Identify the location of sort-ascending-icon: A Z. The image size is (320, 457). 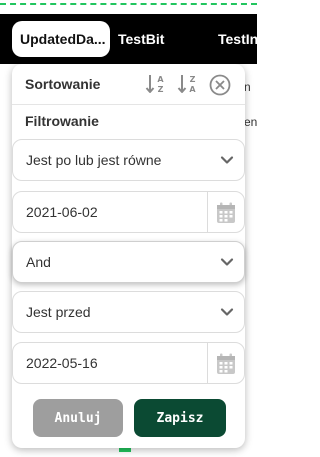
(156, 84).